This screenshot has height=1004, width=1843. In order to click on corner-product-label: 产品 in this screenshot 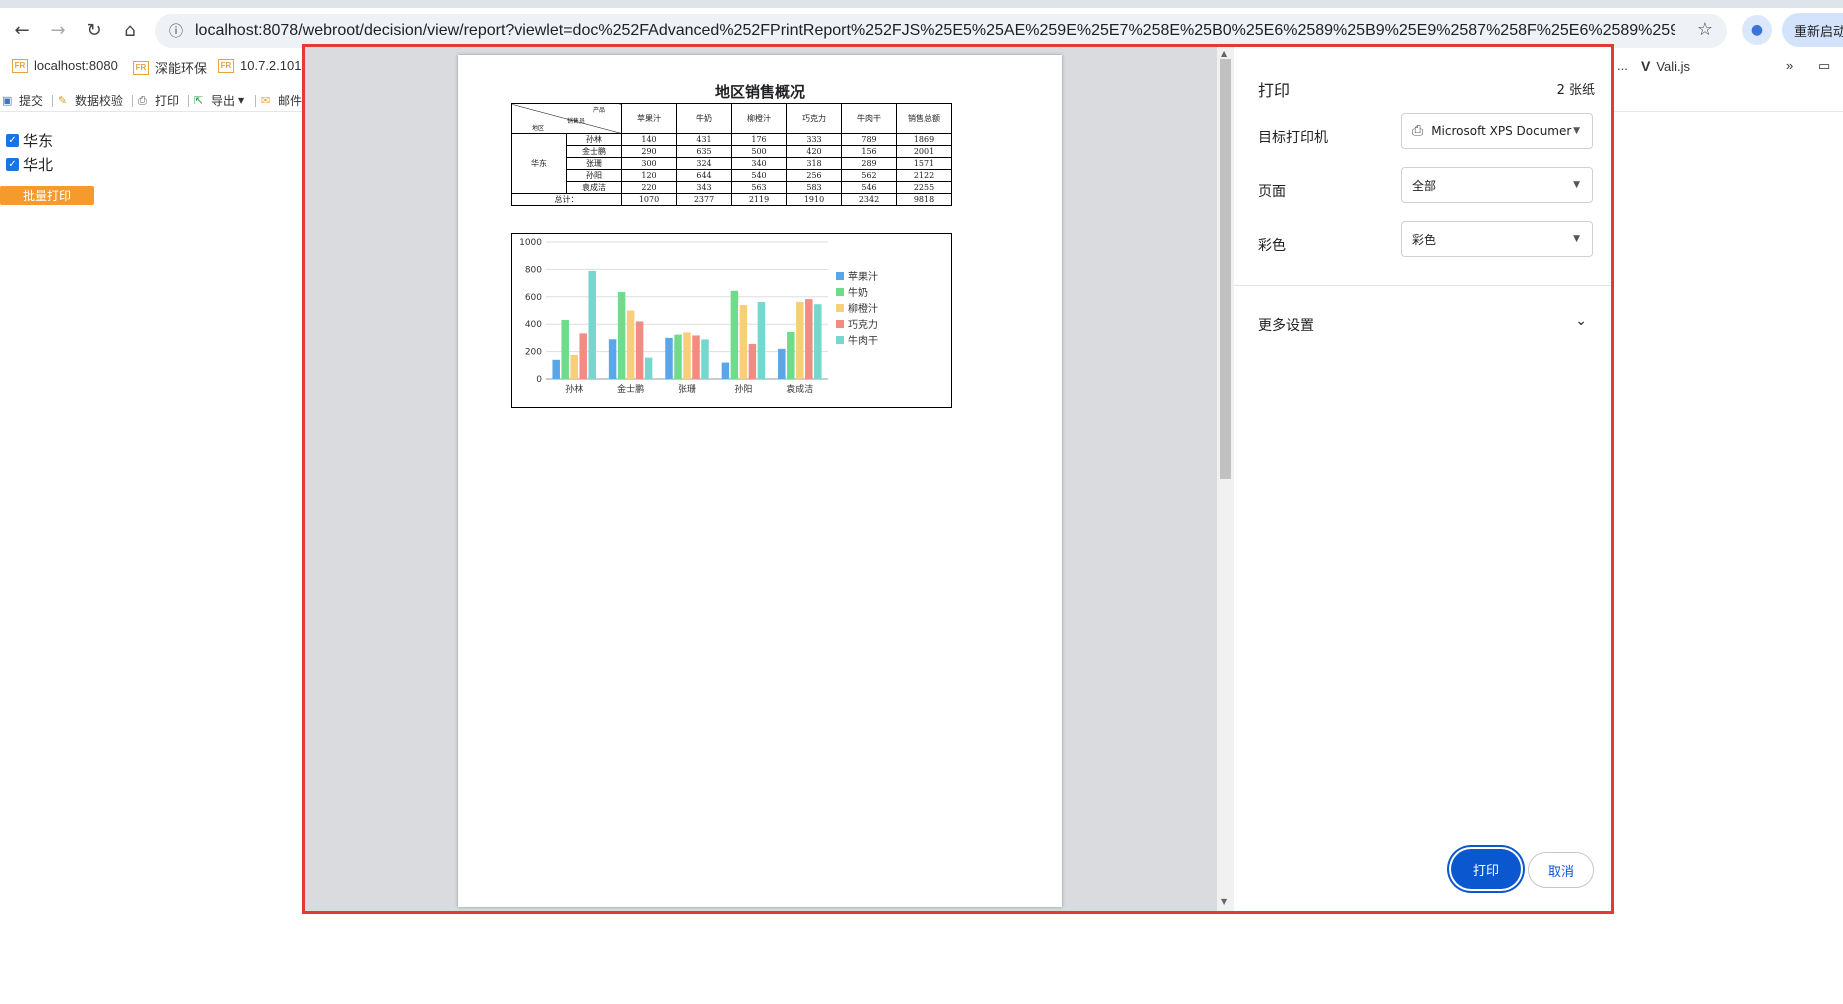, I will do `click(598, 110)`.